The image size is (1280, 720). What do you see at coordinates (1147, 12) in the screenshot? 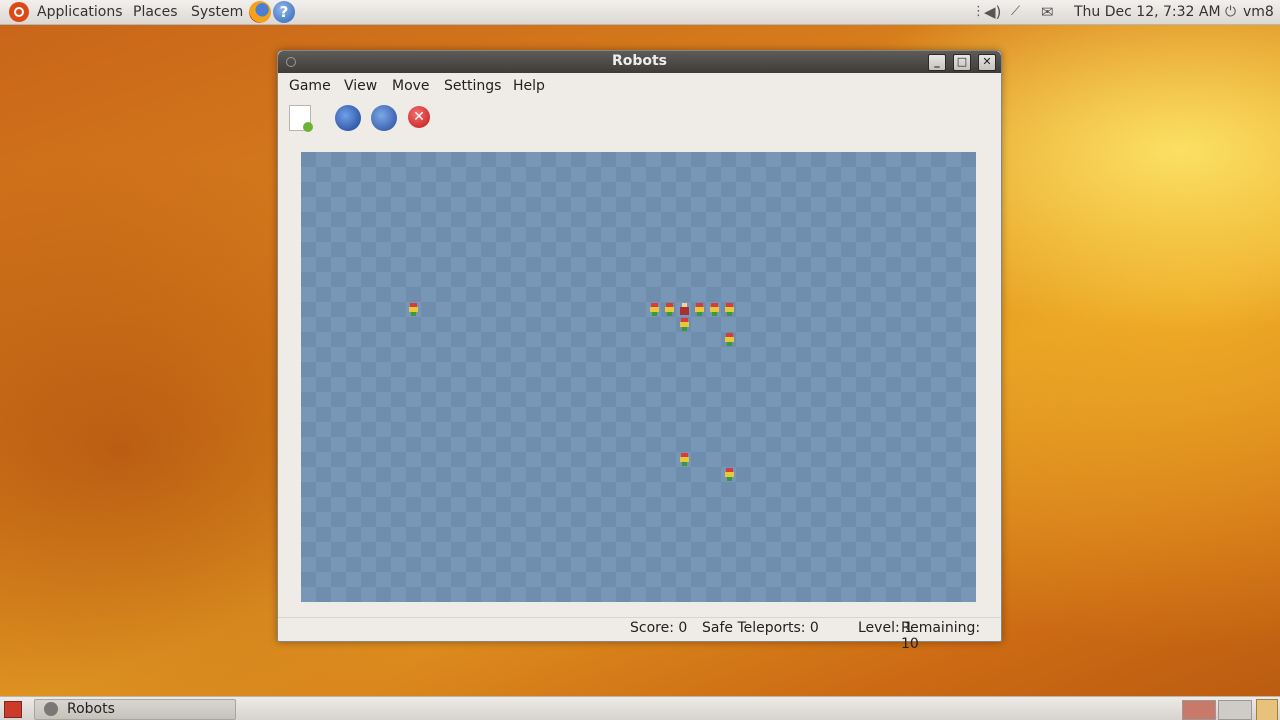
I see `clock: Thu Dec 12, 7:32 AM` at bounding box center [1147, 12].